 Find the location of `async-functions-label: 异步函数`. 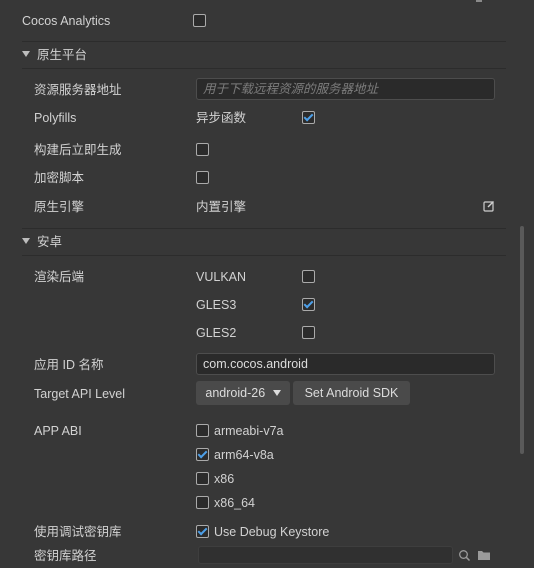

async-functions-label: 异步函数 is located at coordinates (221, 118).